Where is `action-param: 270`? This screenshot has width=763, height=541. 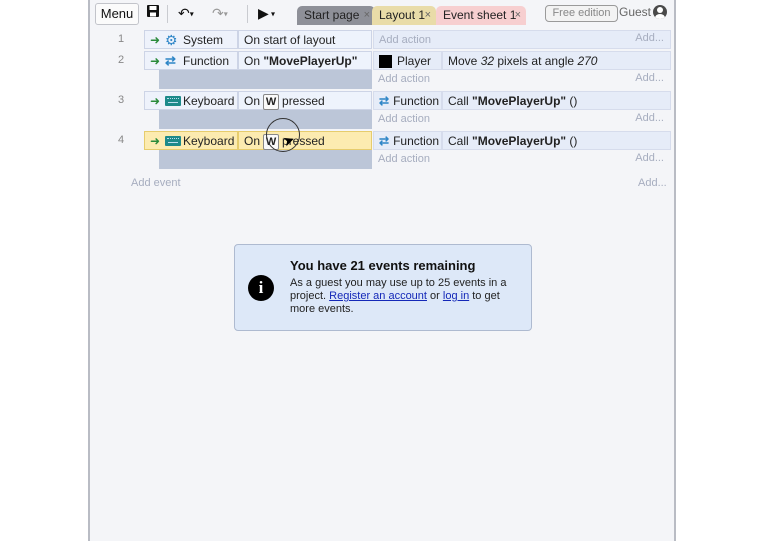 action-param: 270 is located at coordinates (587, 61).